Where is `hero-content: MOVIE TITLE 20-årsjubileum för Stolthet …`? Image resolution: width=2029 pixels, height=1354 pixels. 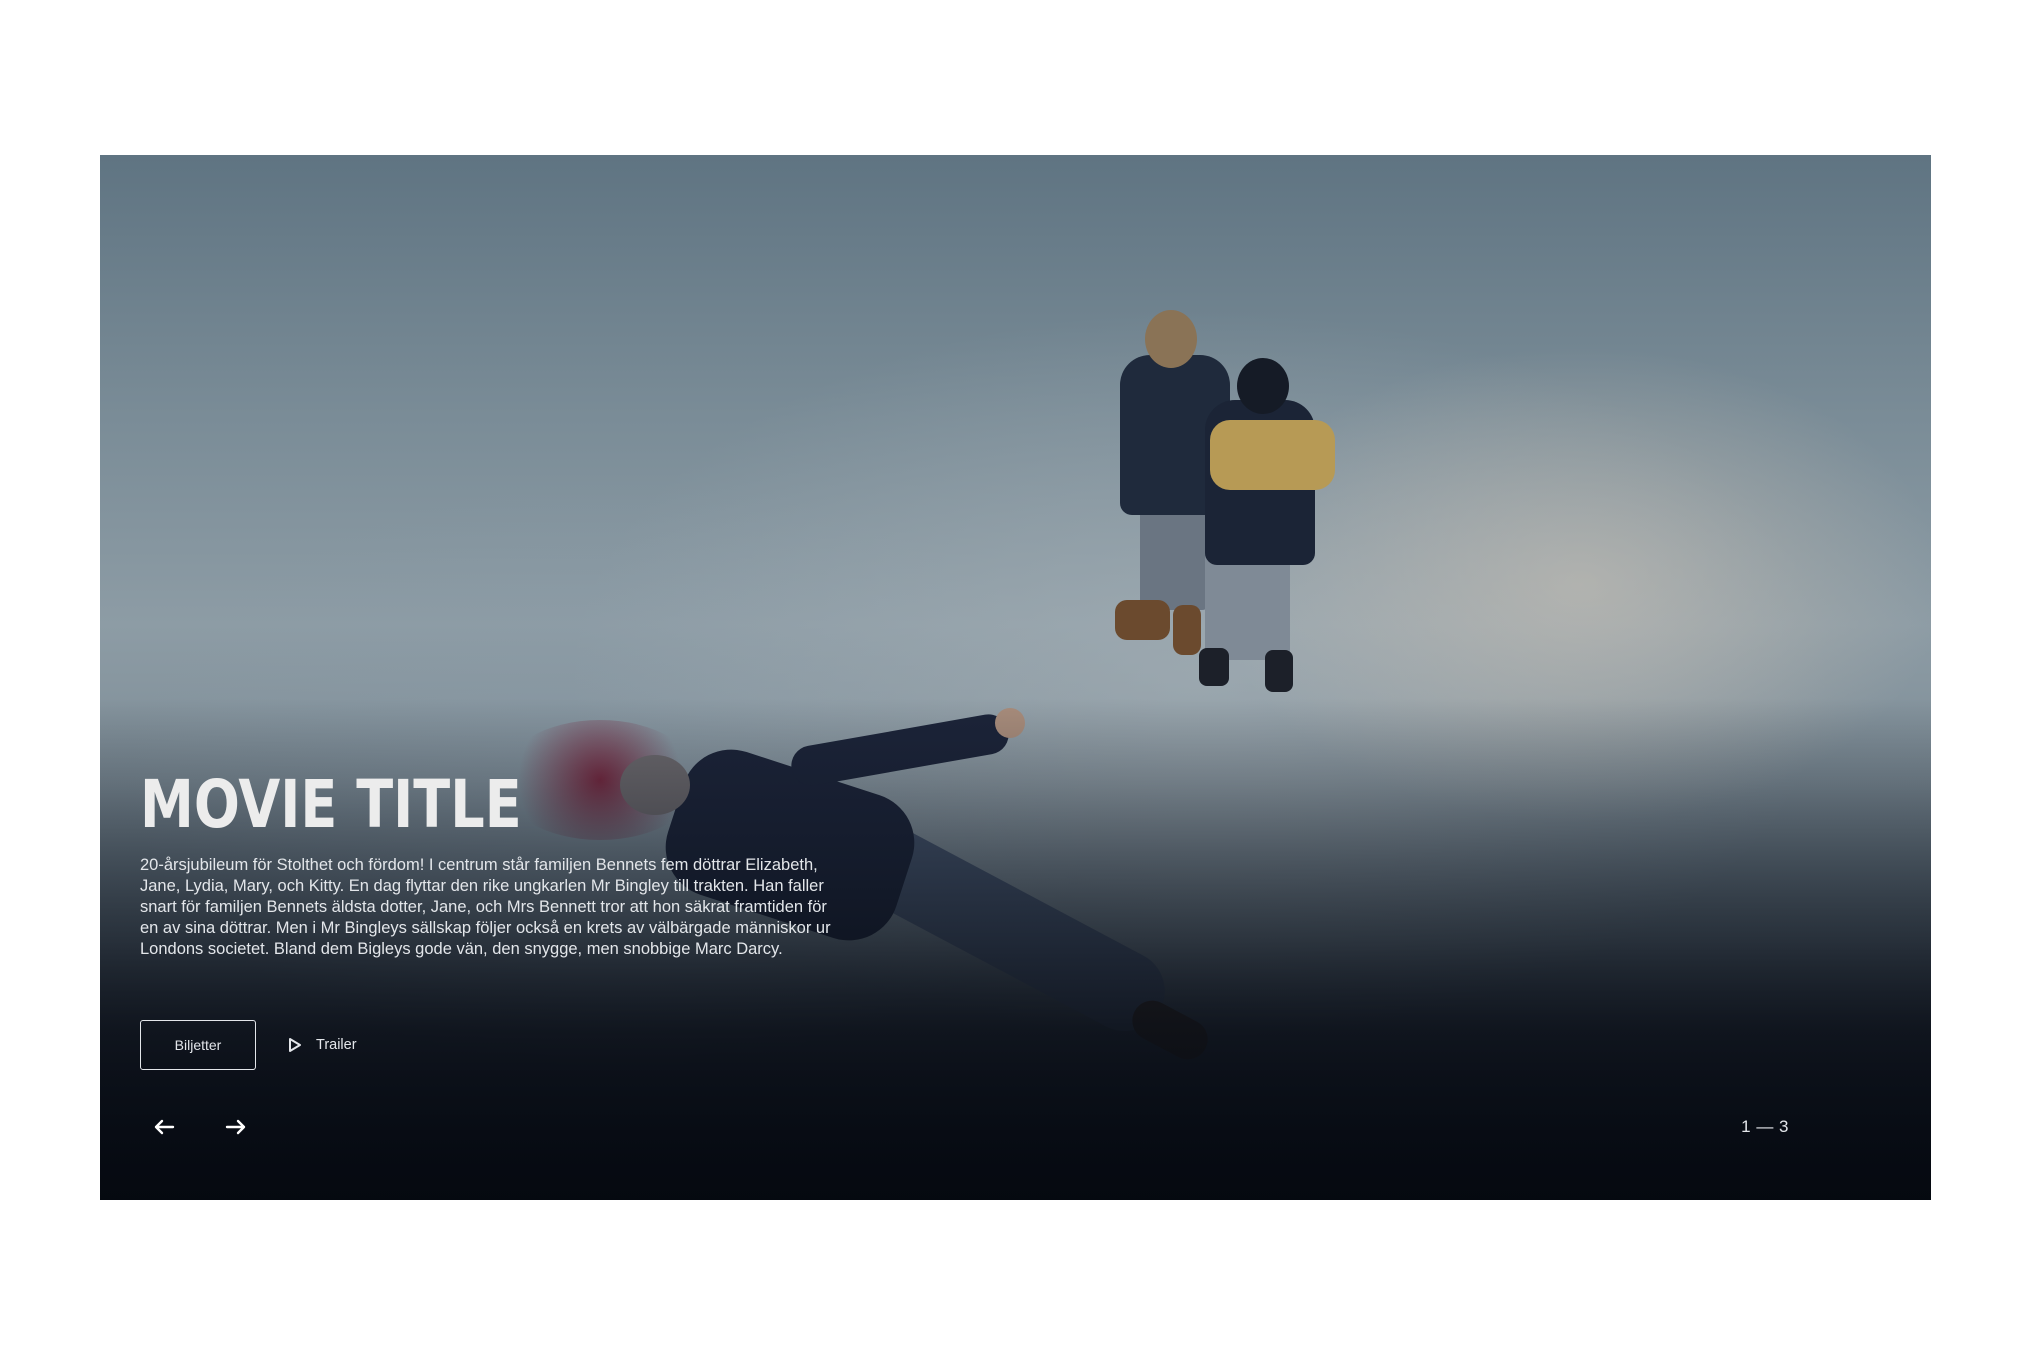 hero-content: MOVIE TITLE 20-årsjubileum för Stolthet … is located at coordinates (500, 862).